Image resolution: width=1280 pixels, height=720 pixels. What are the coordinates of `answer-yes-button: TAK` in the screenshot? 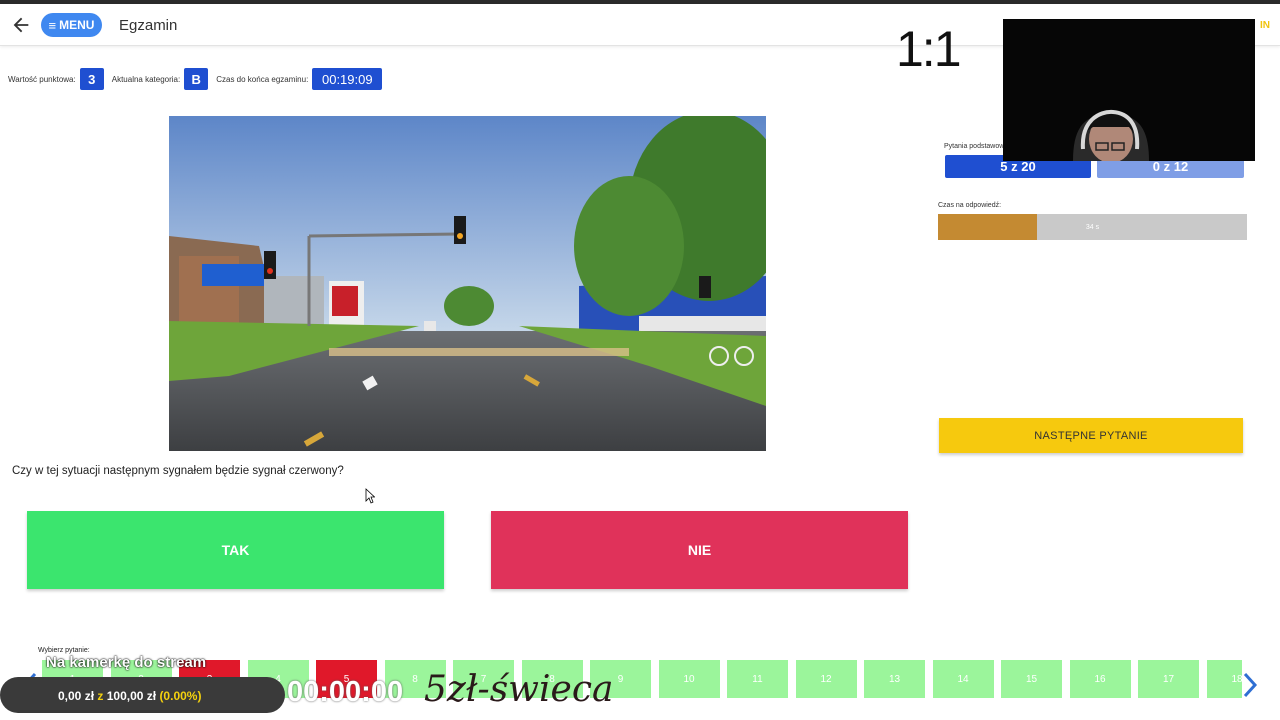 It's located at (235, 550).